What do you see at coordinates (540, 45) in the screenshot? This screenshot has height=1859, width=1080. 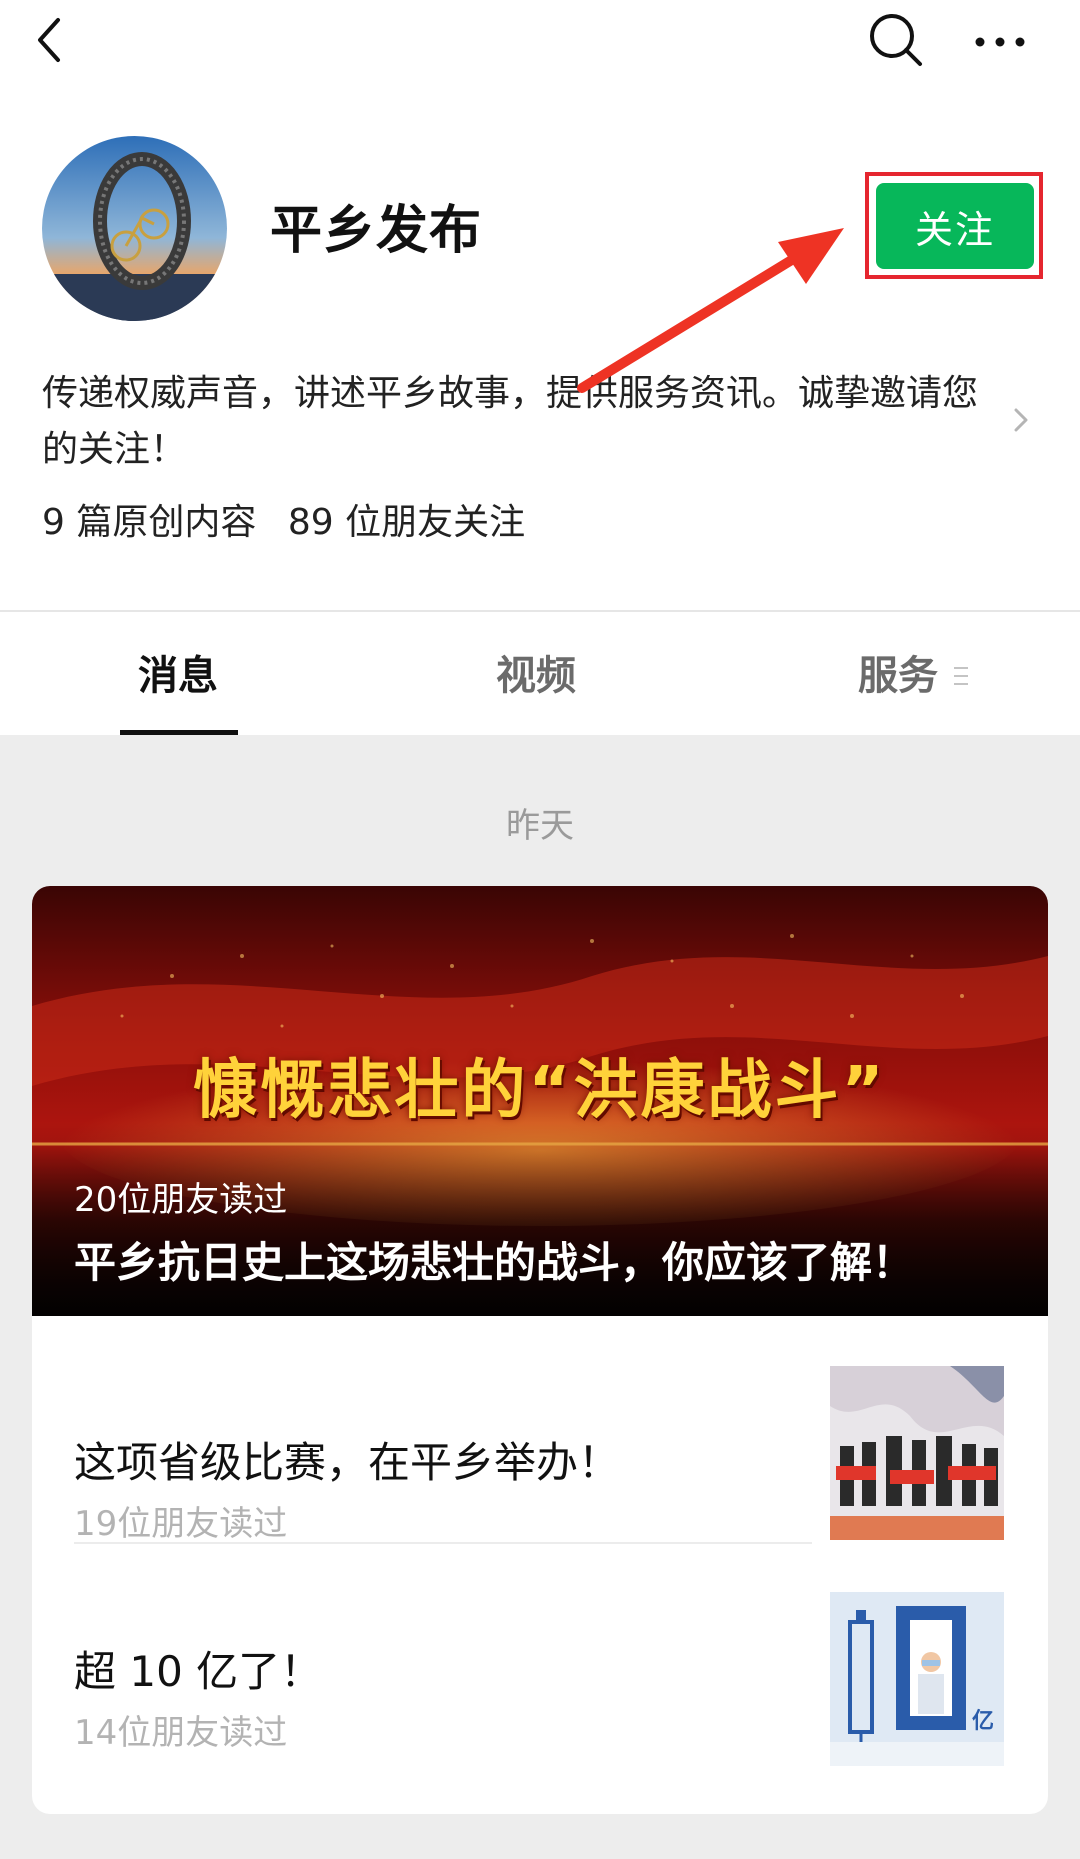 I see `top-bar` at bounding box center [540, 45].